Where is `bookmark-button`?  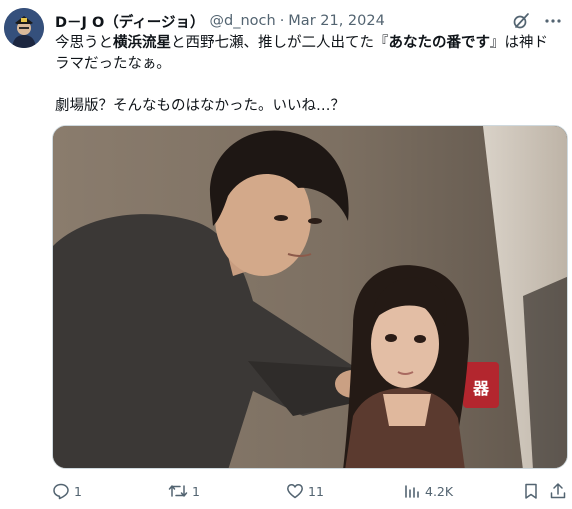
bookmark-button is located at coordinates (531, 491).